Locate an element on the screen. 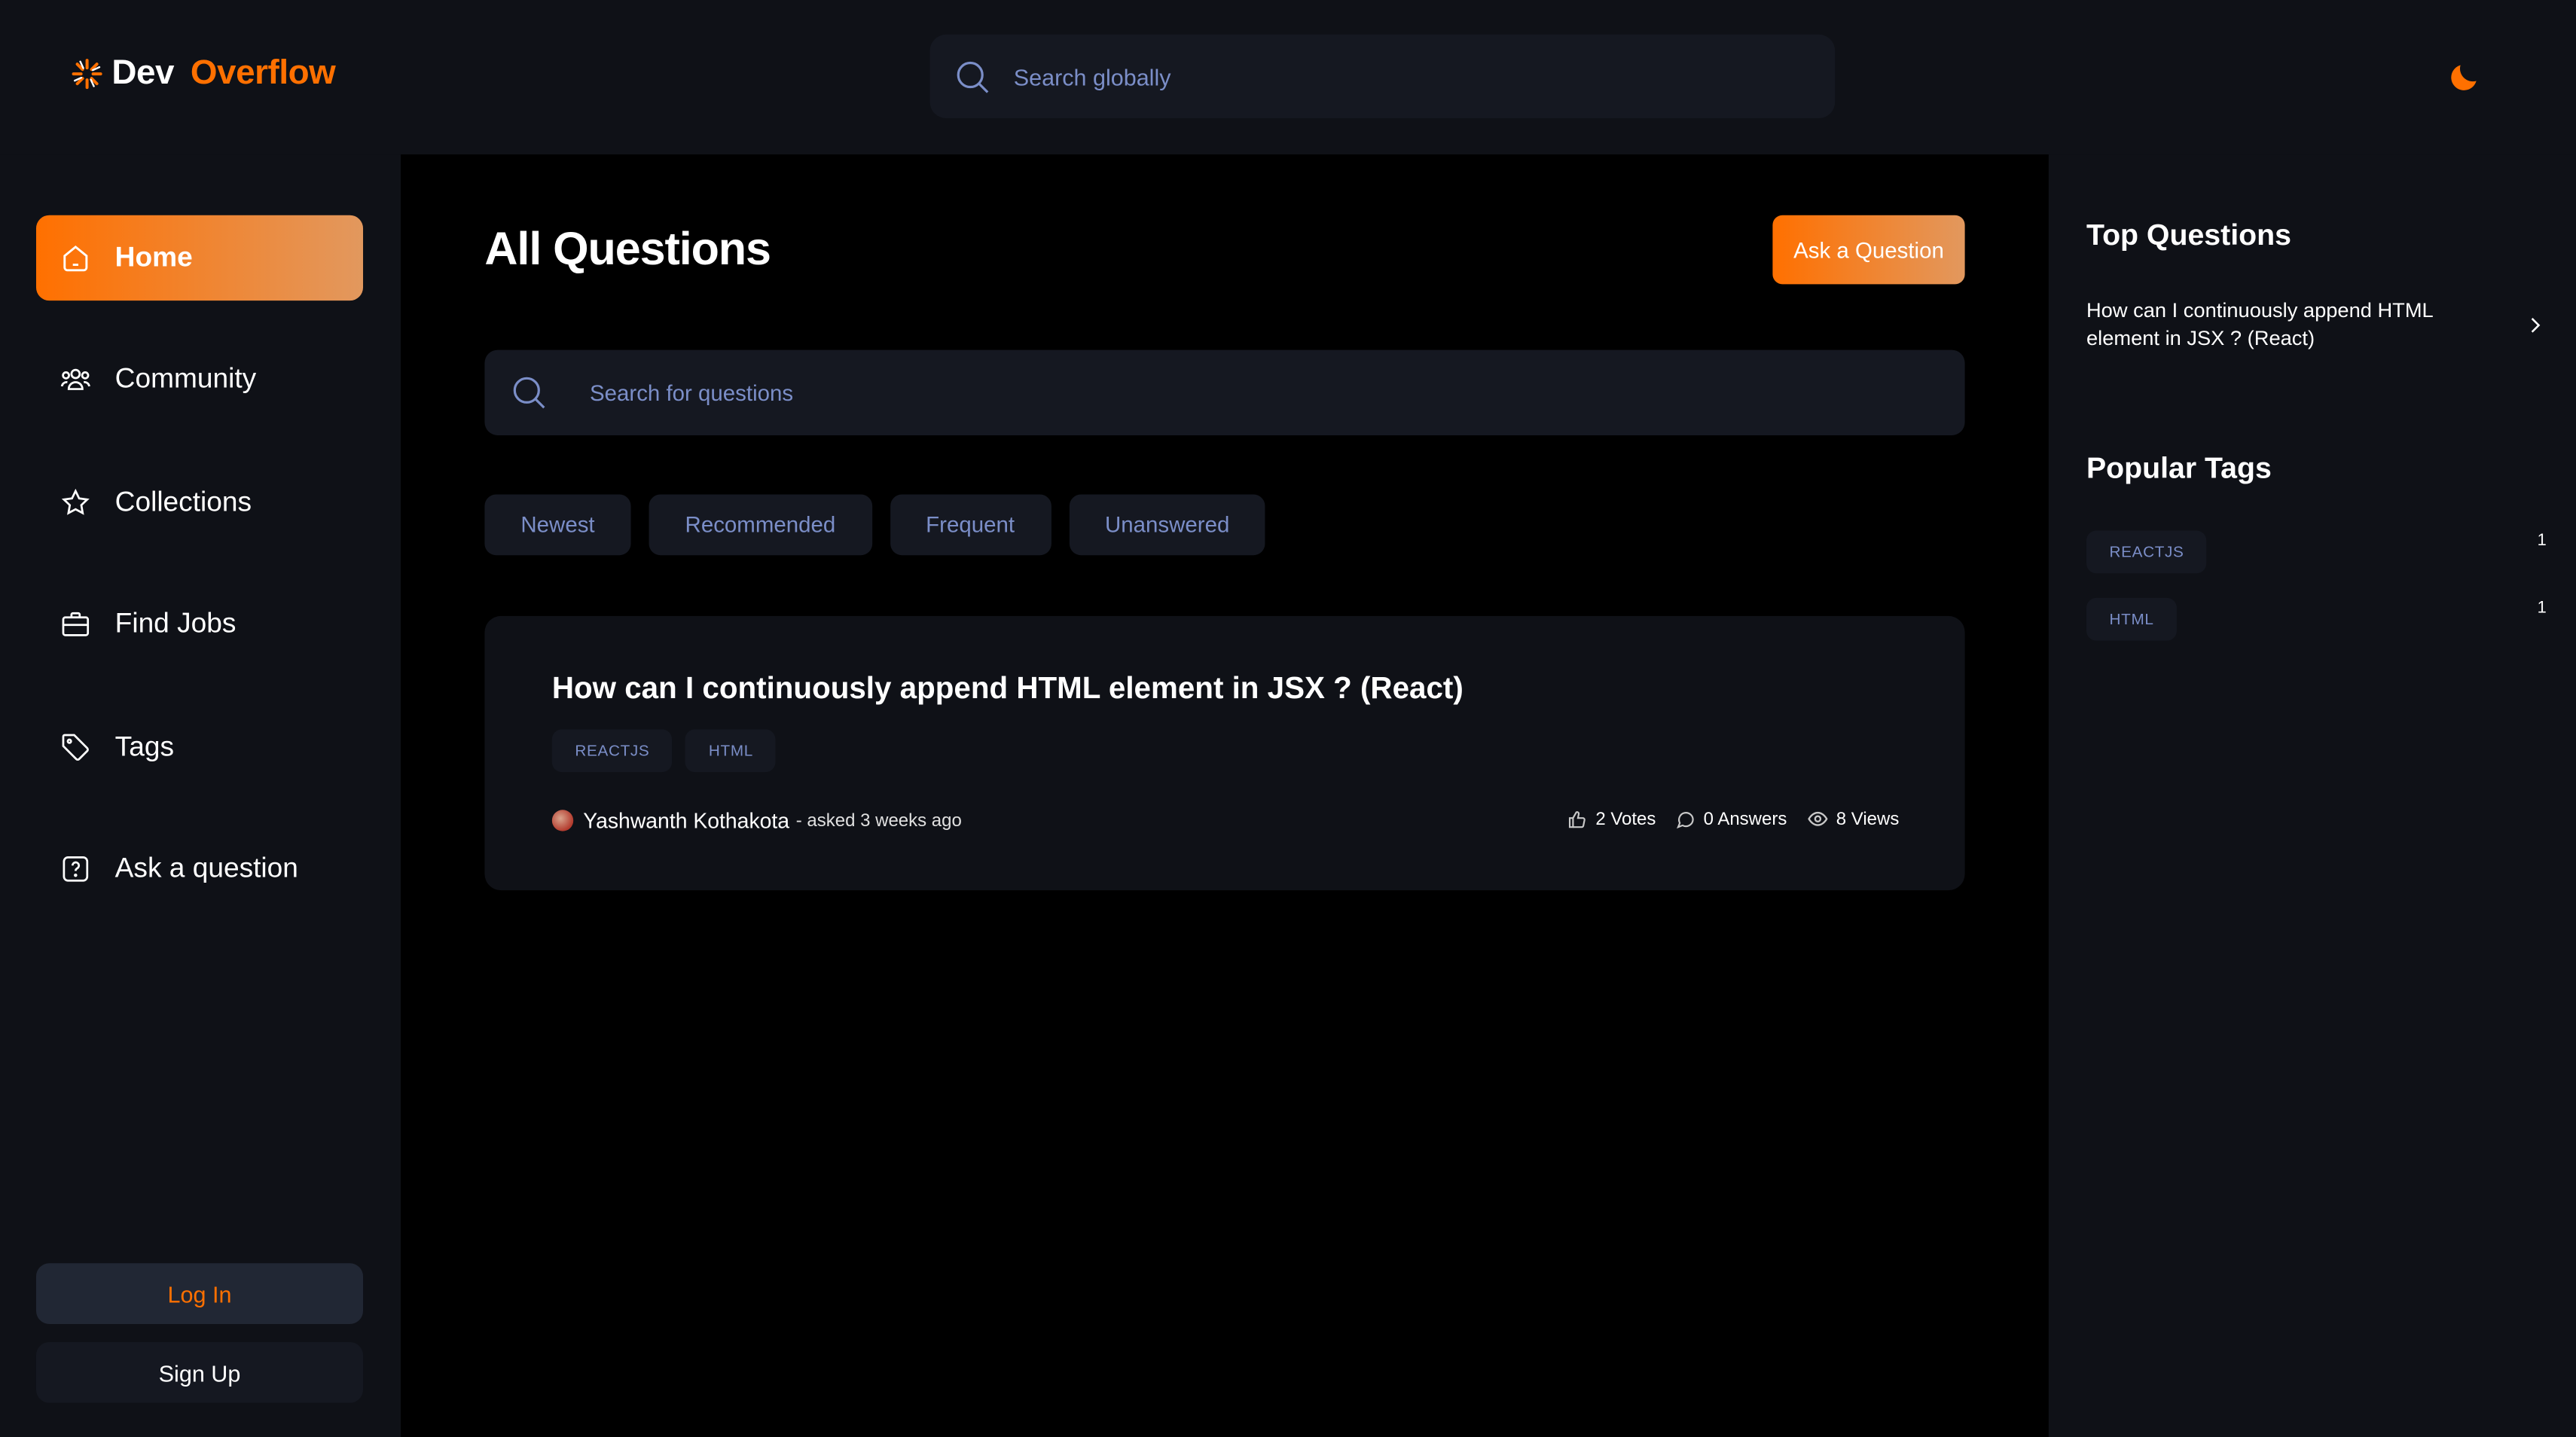 The height and width of the screenshot is (1437, 2576). logo-text-overflow: Overflow is located at coordinates (263, 73).